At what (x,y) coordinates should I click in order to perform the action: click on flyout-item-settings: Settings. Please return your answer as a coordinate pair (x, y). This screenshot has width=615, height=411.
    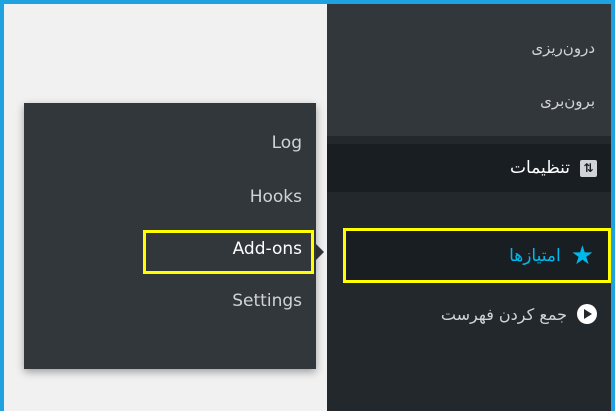
    Looking at the image, I should click on (267, 301).